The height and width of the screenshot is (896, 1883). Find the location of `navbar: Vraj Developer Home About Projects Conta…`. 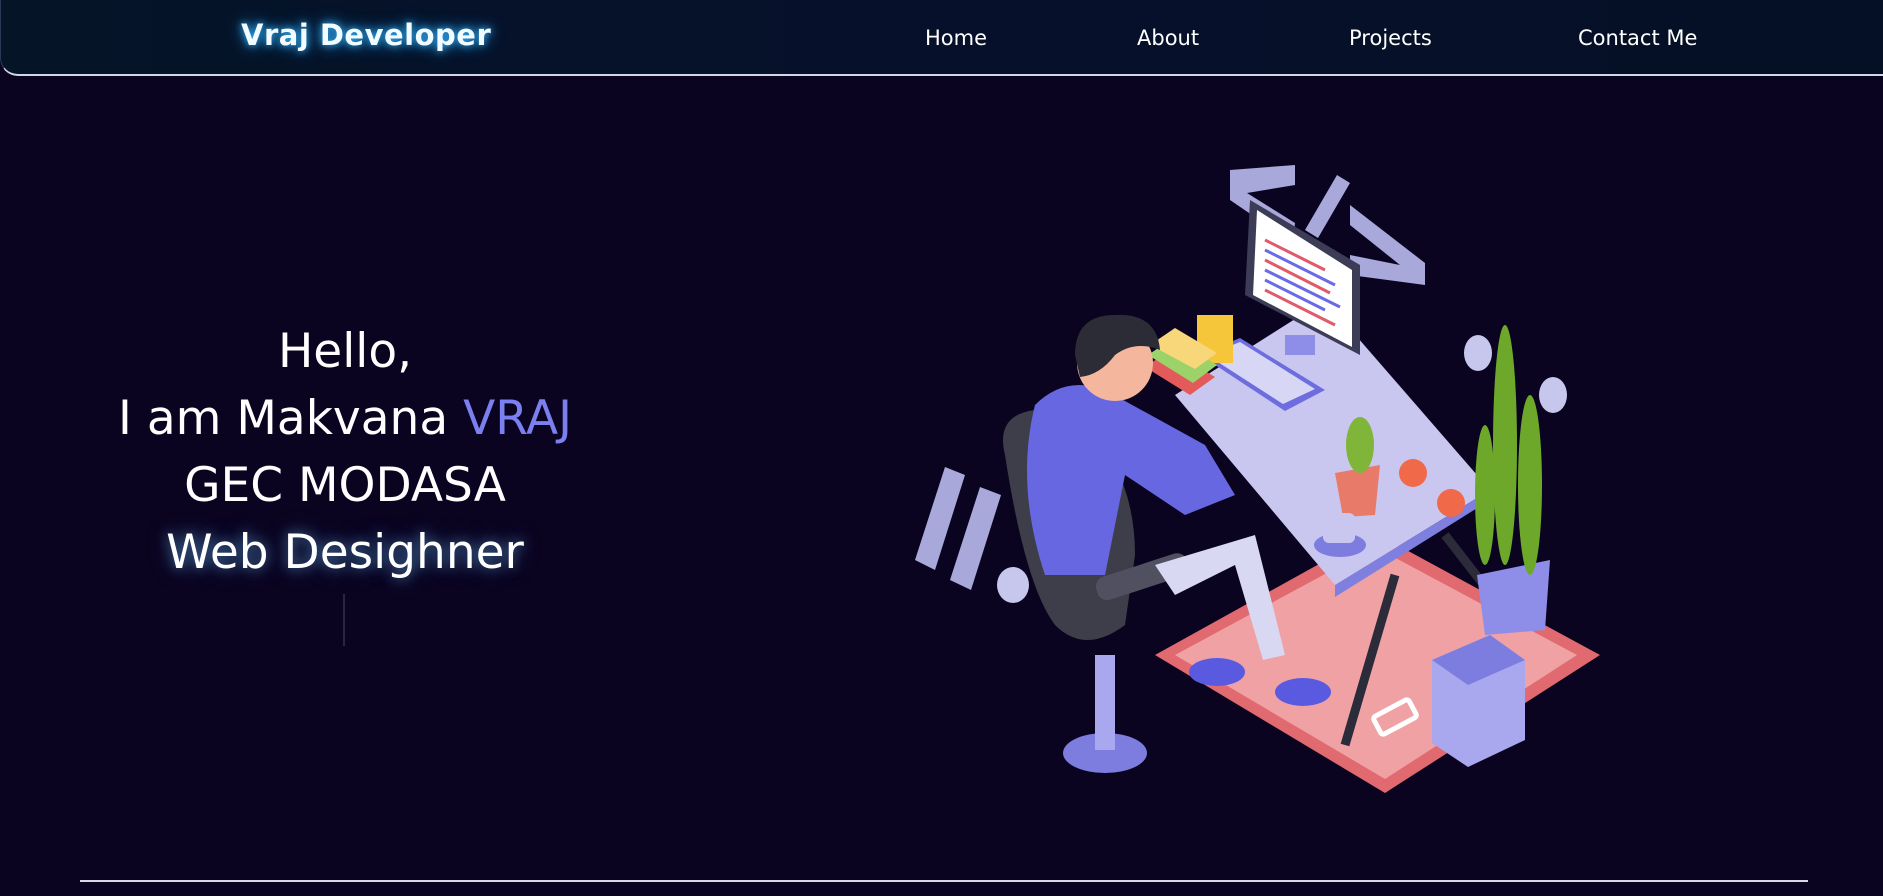

navbar: Vraj Developer Home About Projects Conta… is located at coordinates (941, 38).